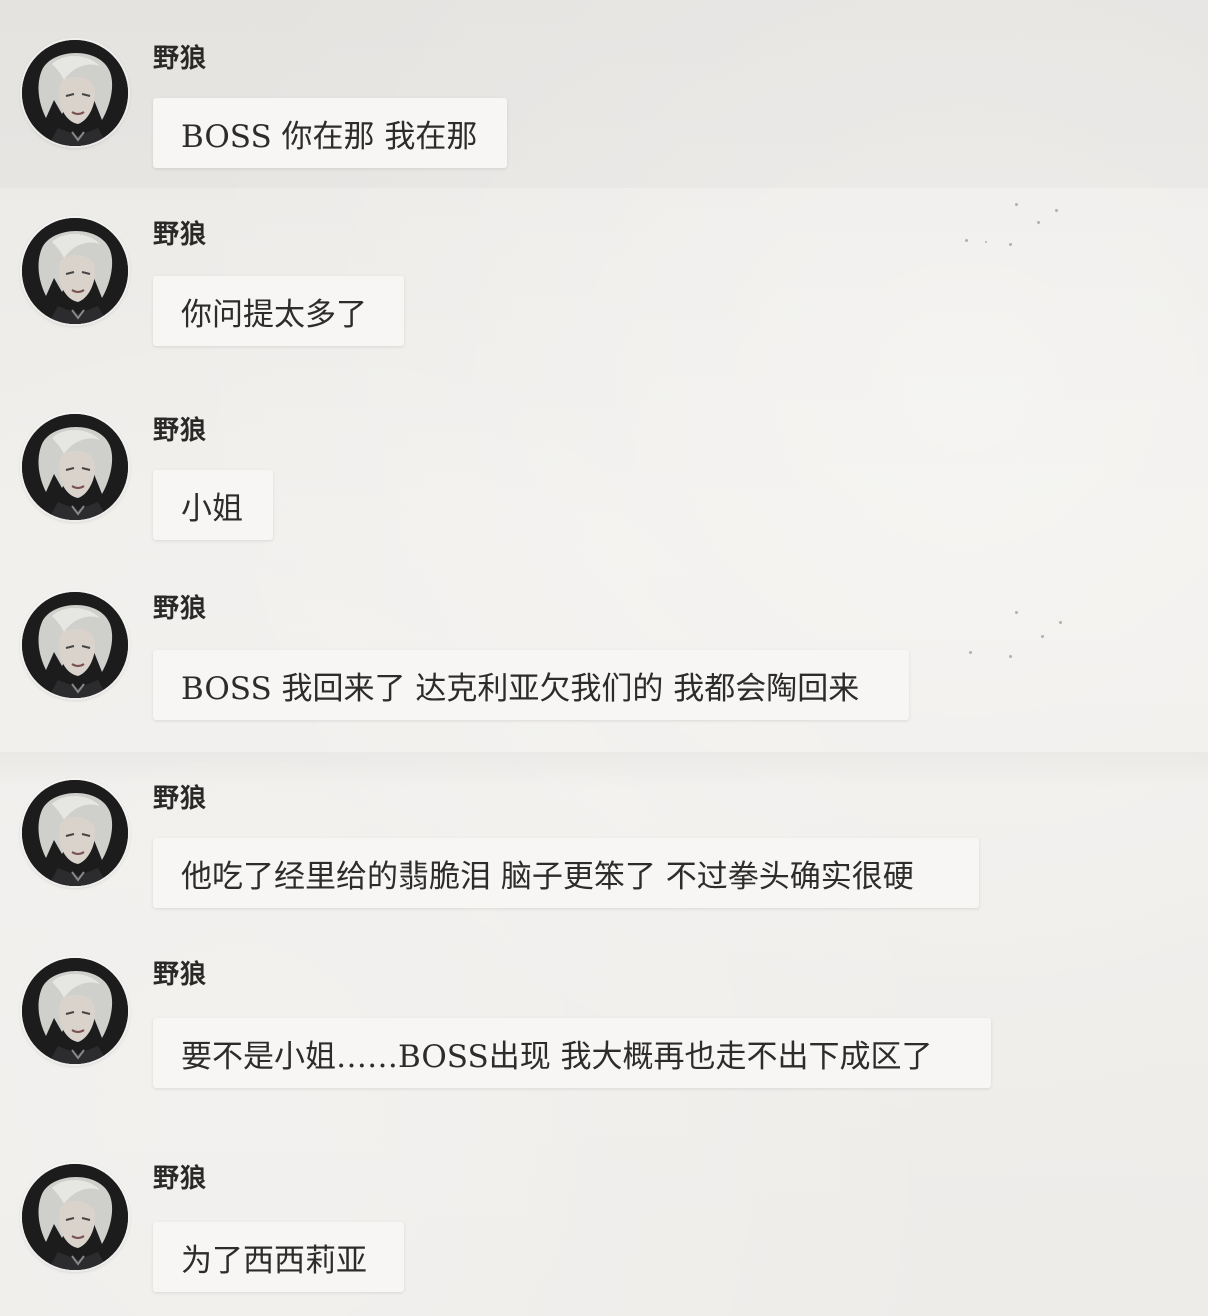 Image resolution: width=1208 pixels, height=1316 pixels. Describe the element at coordinates (604, 1003) in the screenshot. I see `chat-message: 野狼 要不是小姐……BOSS出现 我大概再也走不出下成区了` at that location.